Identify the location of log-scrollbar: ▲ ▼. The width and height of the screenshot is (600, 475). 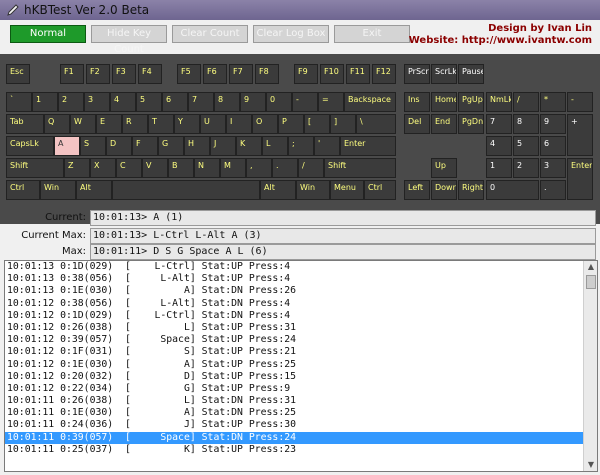
(590, 366).